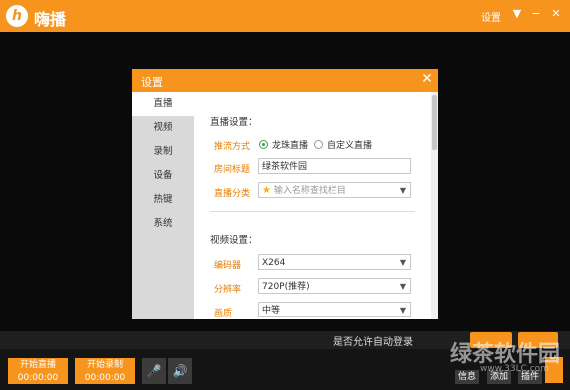 The height and width of the screenshot is (390, 570). Describe the element at coordinates (536, 14) in the screenshot. I see `minimize-icon: −` at that location.